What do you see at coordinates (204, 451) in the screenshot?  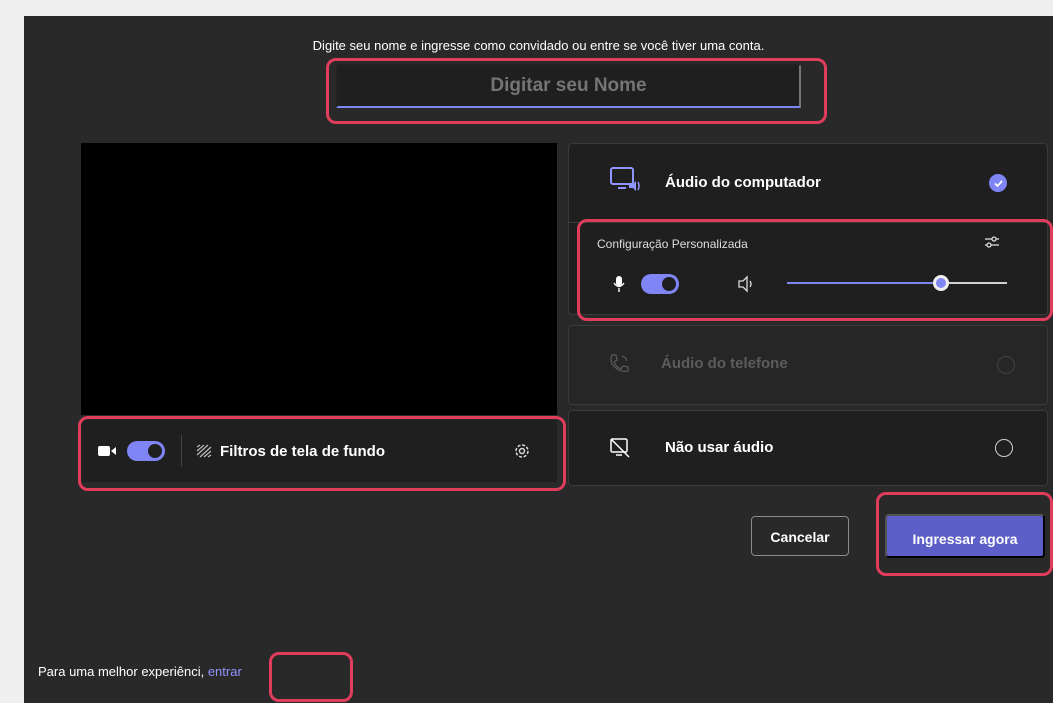 I see `background-filters-icon` at bounding box center [204, 451].